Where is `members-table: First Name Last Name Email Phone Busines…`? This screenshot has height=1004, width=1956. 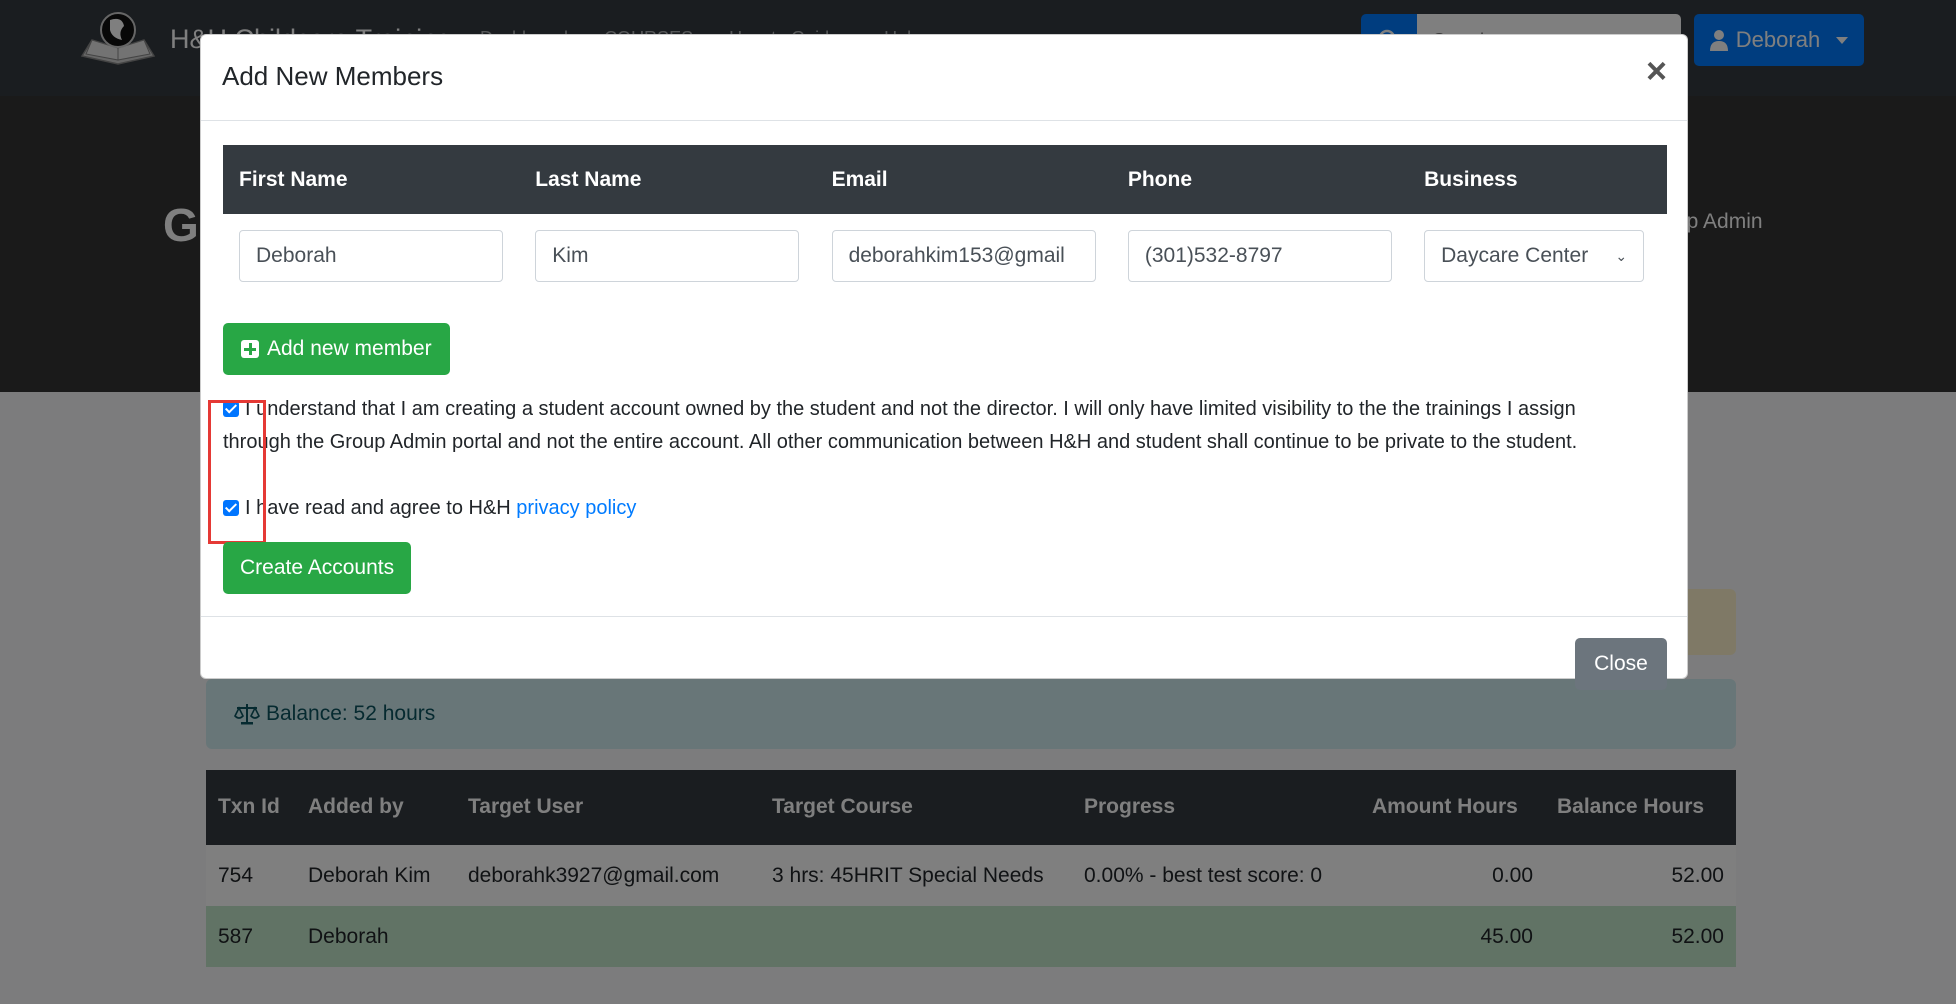 members-table: First Name Last Name Email Phone Busines… is located at coordinates (945, 213).